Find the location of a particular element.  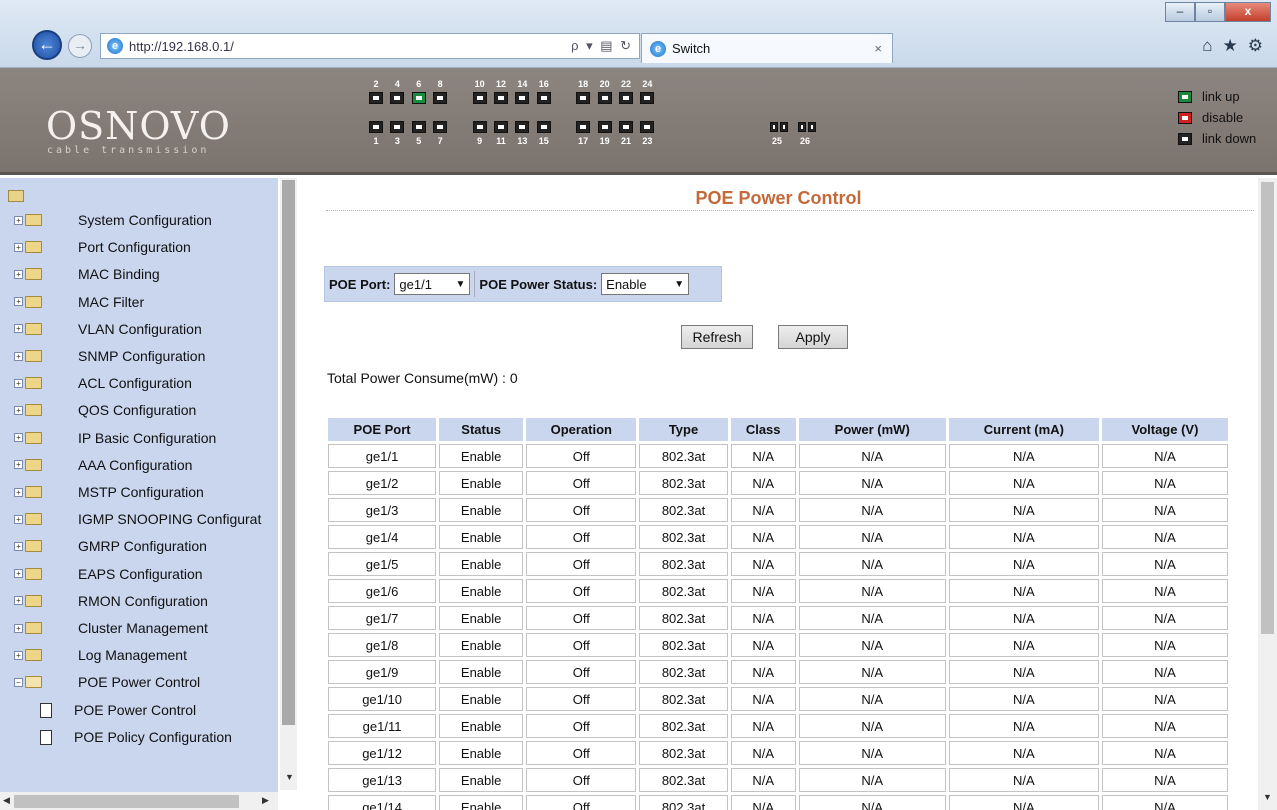

sidebar-scroll-thumb is located at coordinates (288, 452).